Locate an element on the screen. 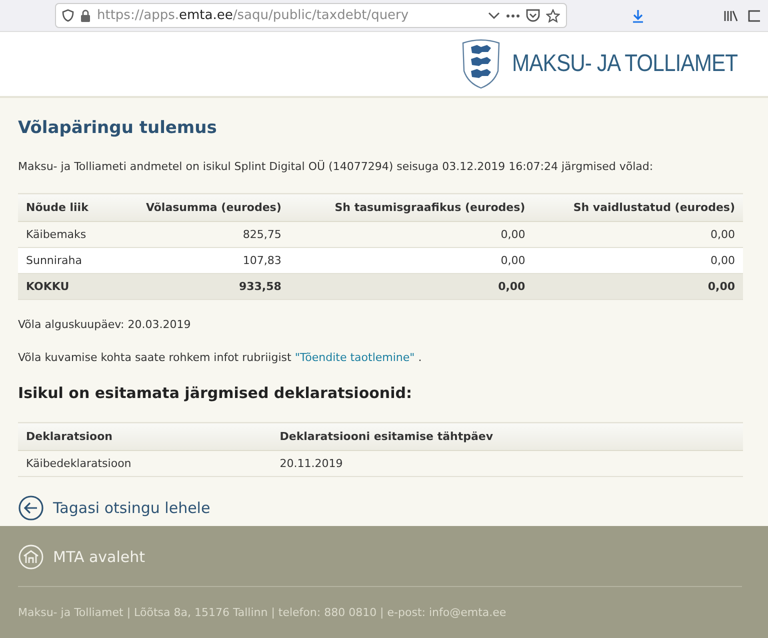  info-text: Võla kuvamise kohta saate rohkem infot rubriigist "Tõendite taotlemine" . is located at coordinates (220, 357).